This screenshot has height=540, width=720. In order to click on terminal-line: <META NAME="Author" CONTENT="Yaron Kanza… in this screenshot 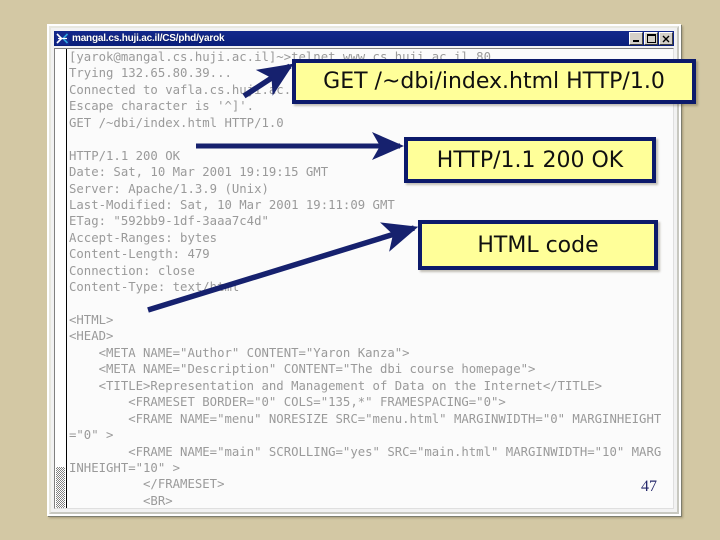, I will do `click(239, 352)`.